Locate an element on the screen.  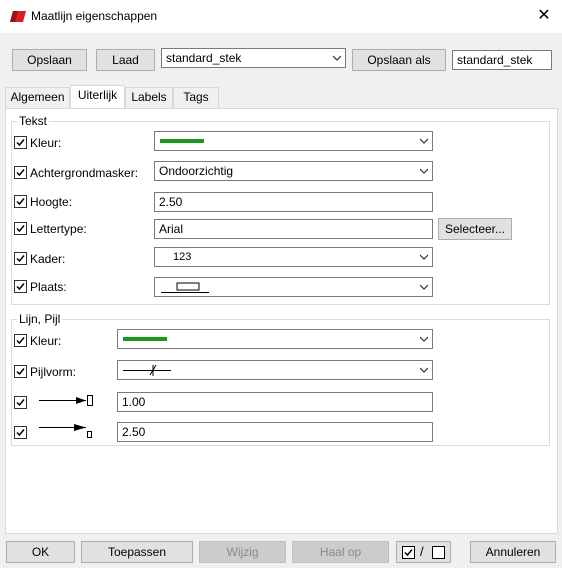
frame-select: 123 is located at coordinates (293, 257).